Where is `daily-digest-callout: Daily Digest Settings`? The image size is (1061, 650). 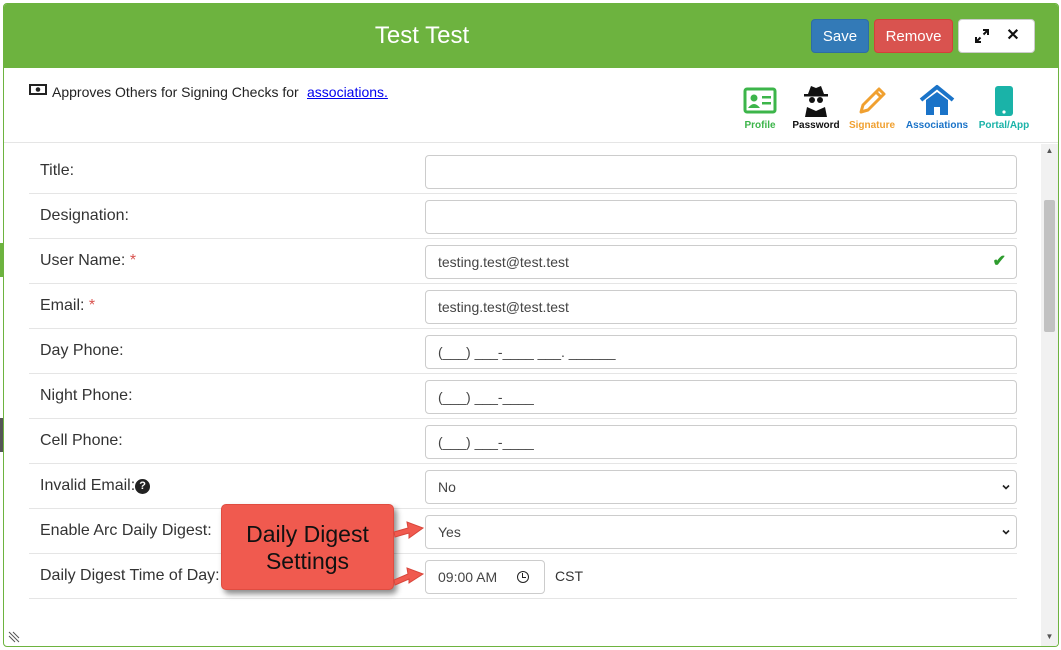 daily-digest-callout: Daily Digest Settings is located at coordinates (307, 547).